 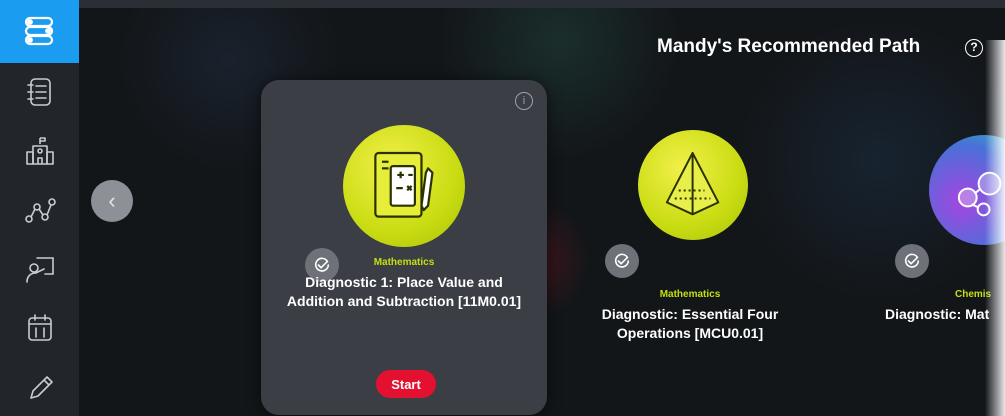 I want to click on sidebar-item-school, so click(x=39, y=151).